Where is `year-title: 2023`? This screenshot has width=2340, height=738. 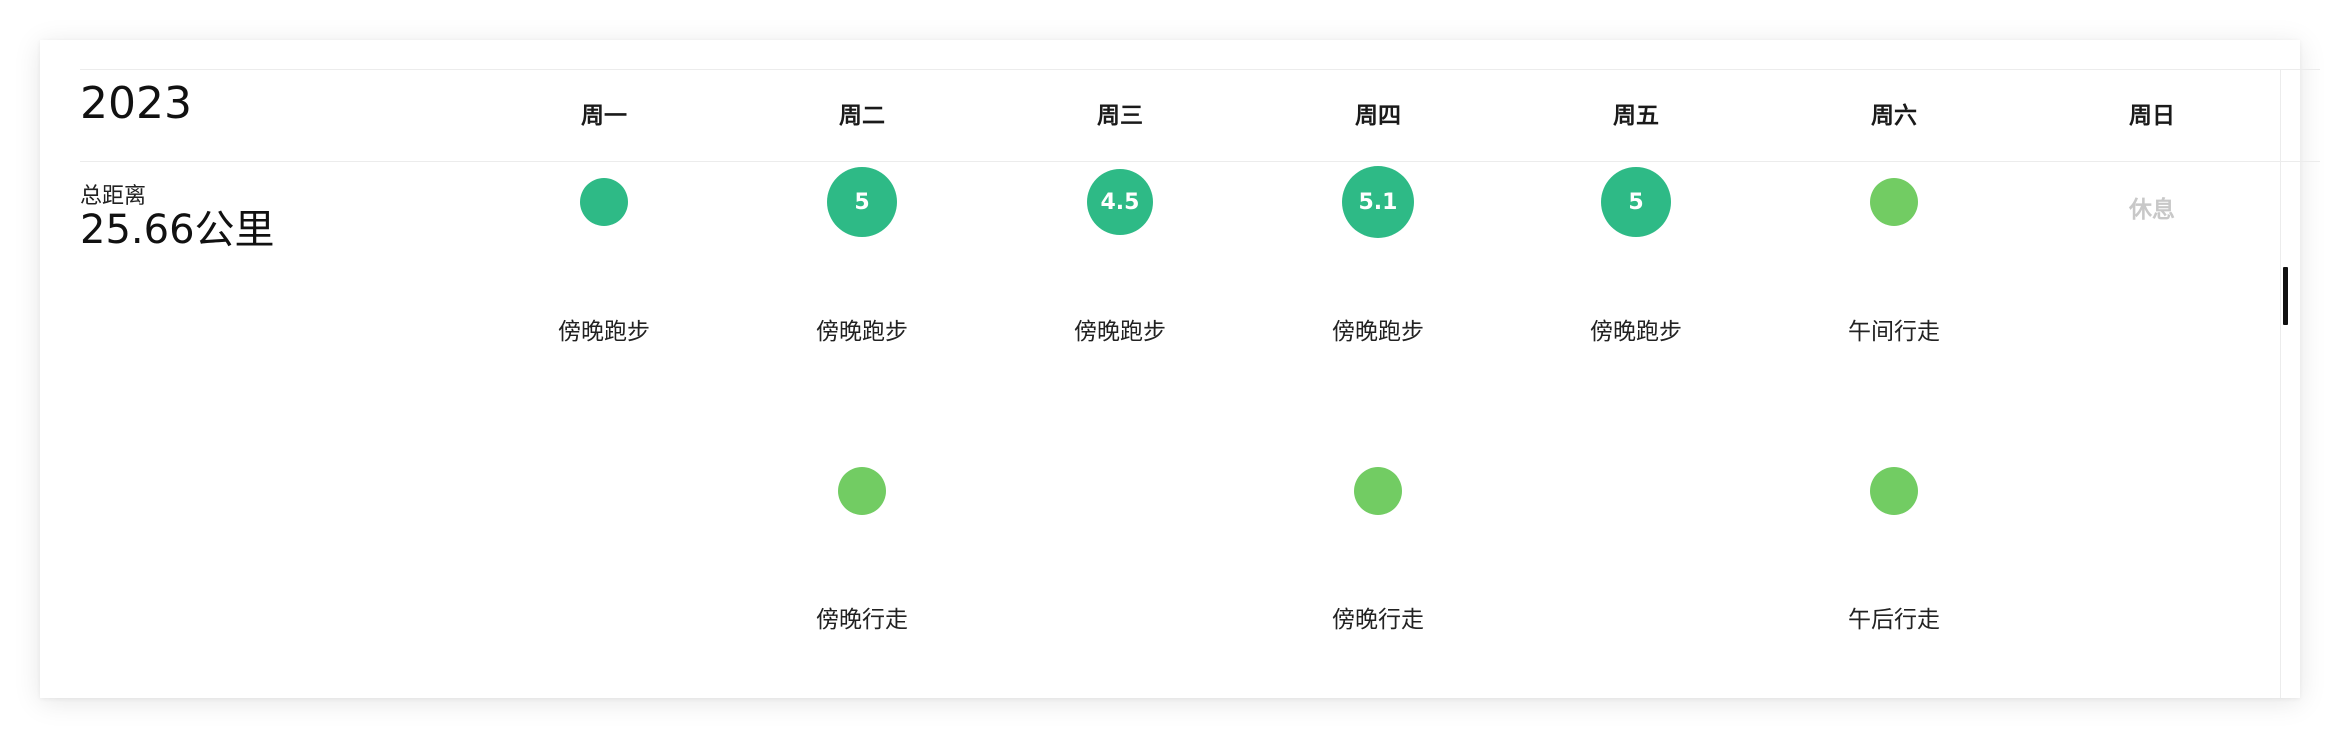 year-title: 2023 is located at coordinates (136, 103).